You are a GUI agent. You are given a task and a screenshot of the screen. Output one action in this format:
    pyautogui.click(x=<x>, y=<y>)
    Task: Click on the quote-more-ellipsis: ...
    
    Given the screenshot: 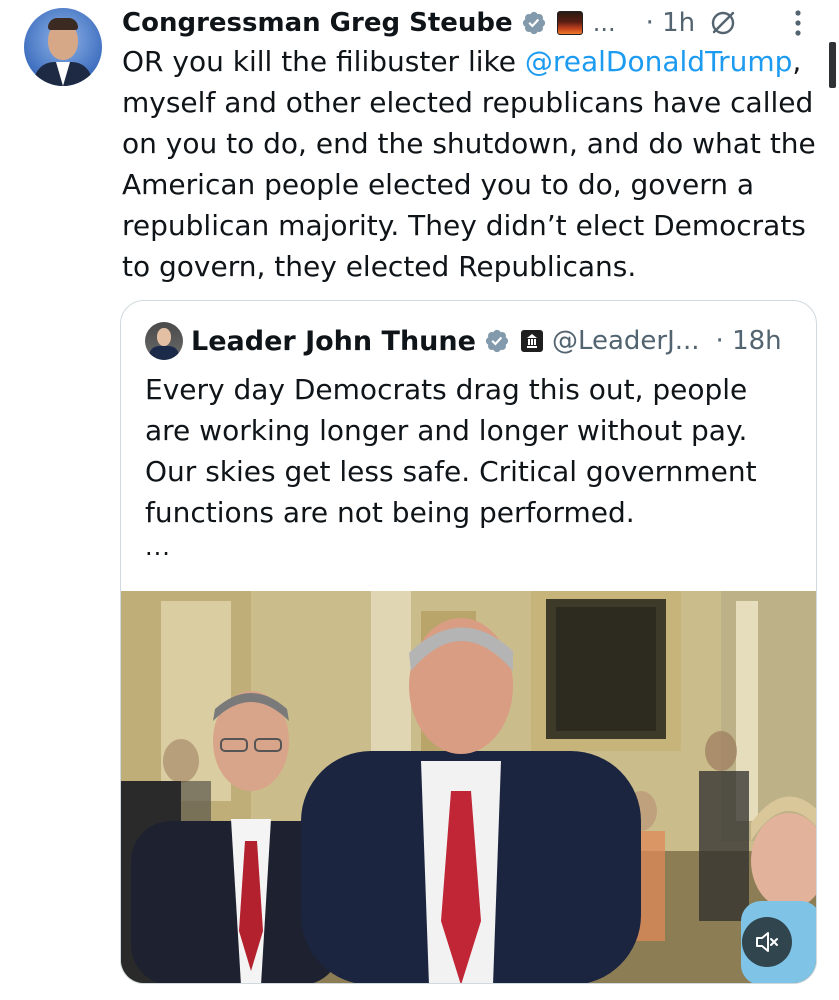 What is the action you would take?
    pyautogui.click(x=158, y=547)
    